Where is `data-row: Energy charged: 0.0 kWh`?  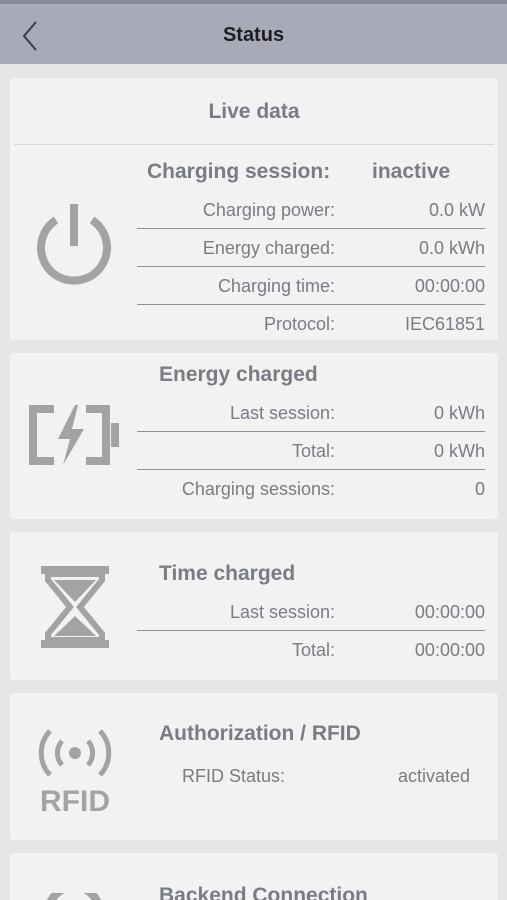
data-row: Energy charged: 0.0 kWh is located at coordinates (311, 248).